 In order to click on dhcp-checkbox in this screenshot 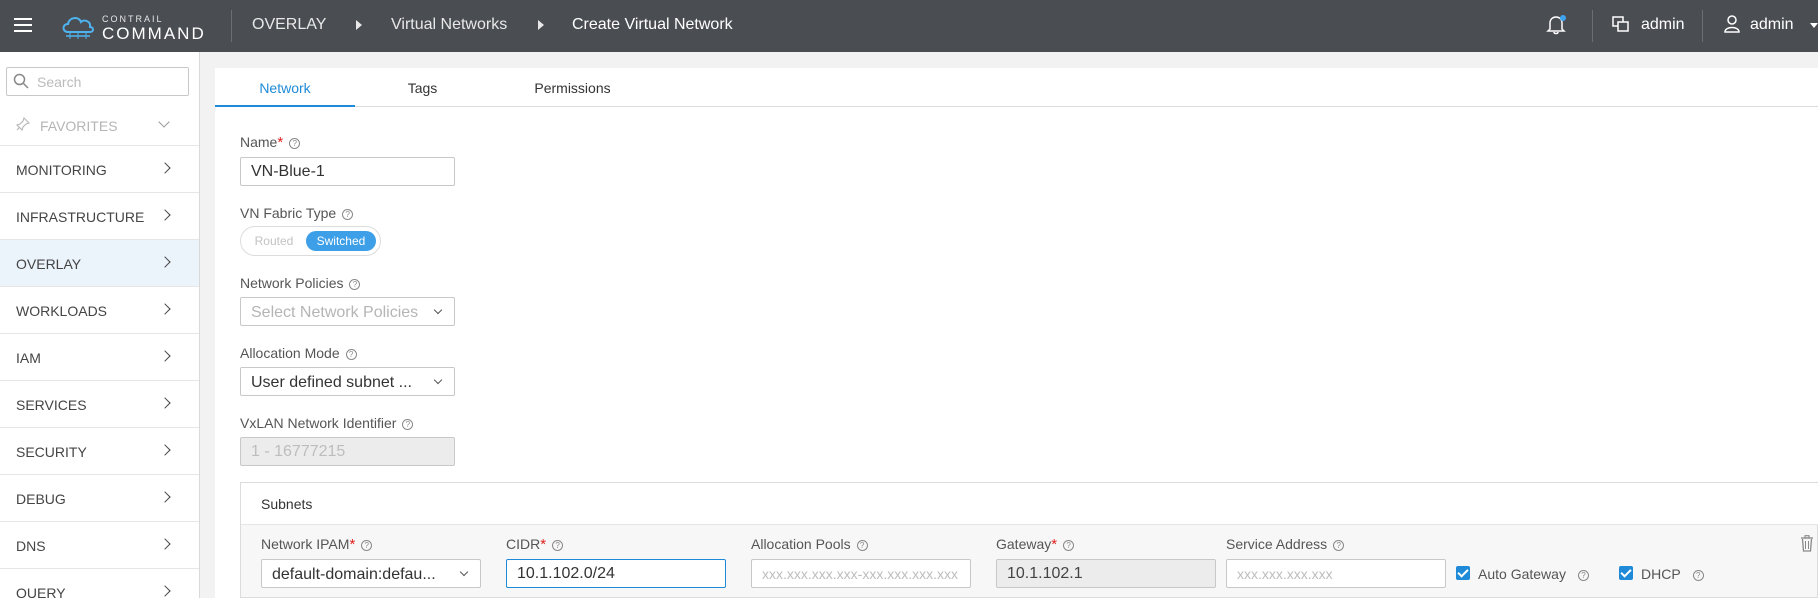, I will do `click(1626, 573)`.